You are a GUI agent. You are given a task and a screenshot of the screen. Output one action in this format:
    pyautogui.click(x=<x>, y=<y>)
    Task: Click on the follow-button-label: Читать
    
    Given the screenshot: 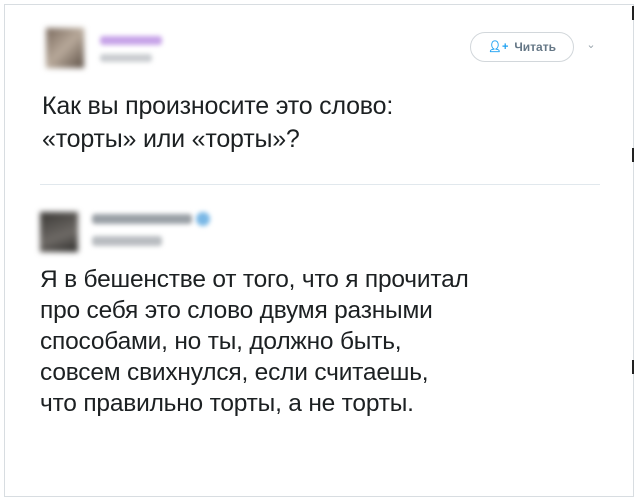 What is the action you would take?
    pyautogui.click(x=535, y=47)
    